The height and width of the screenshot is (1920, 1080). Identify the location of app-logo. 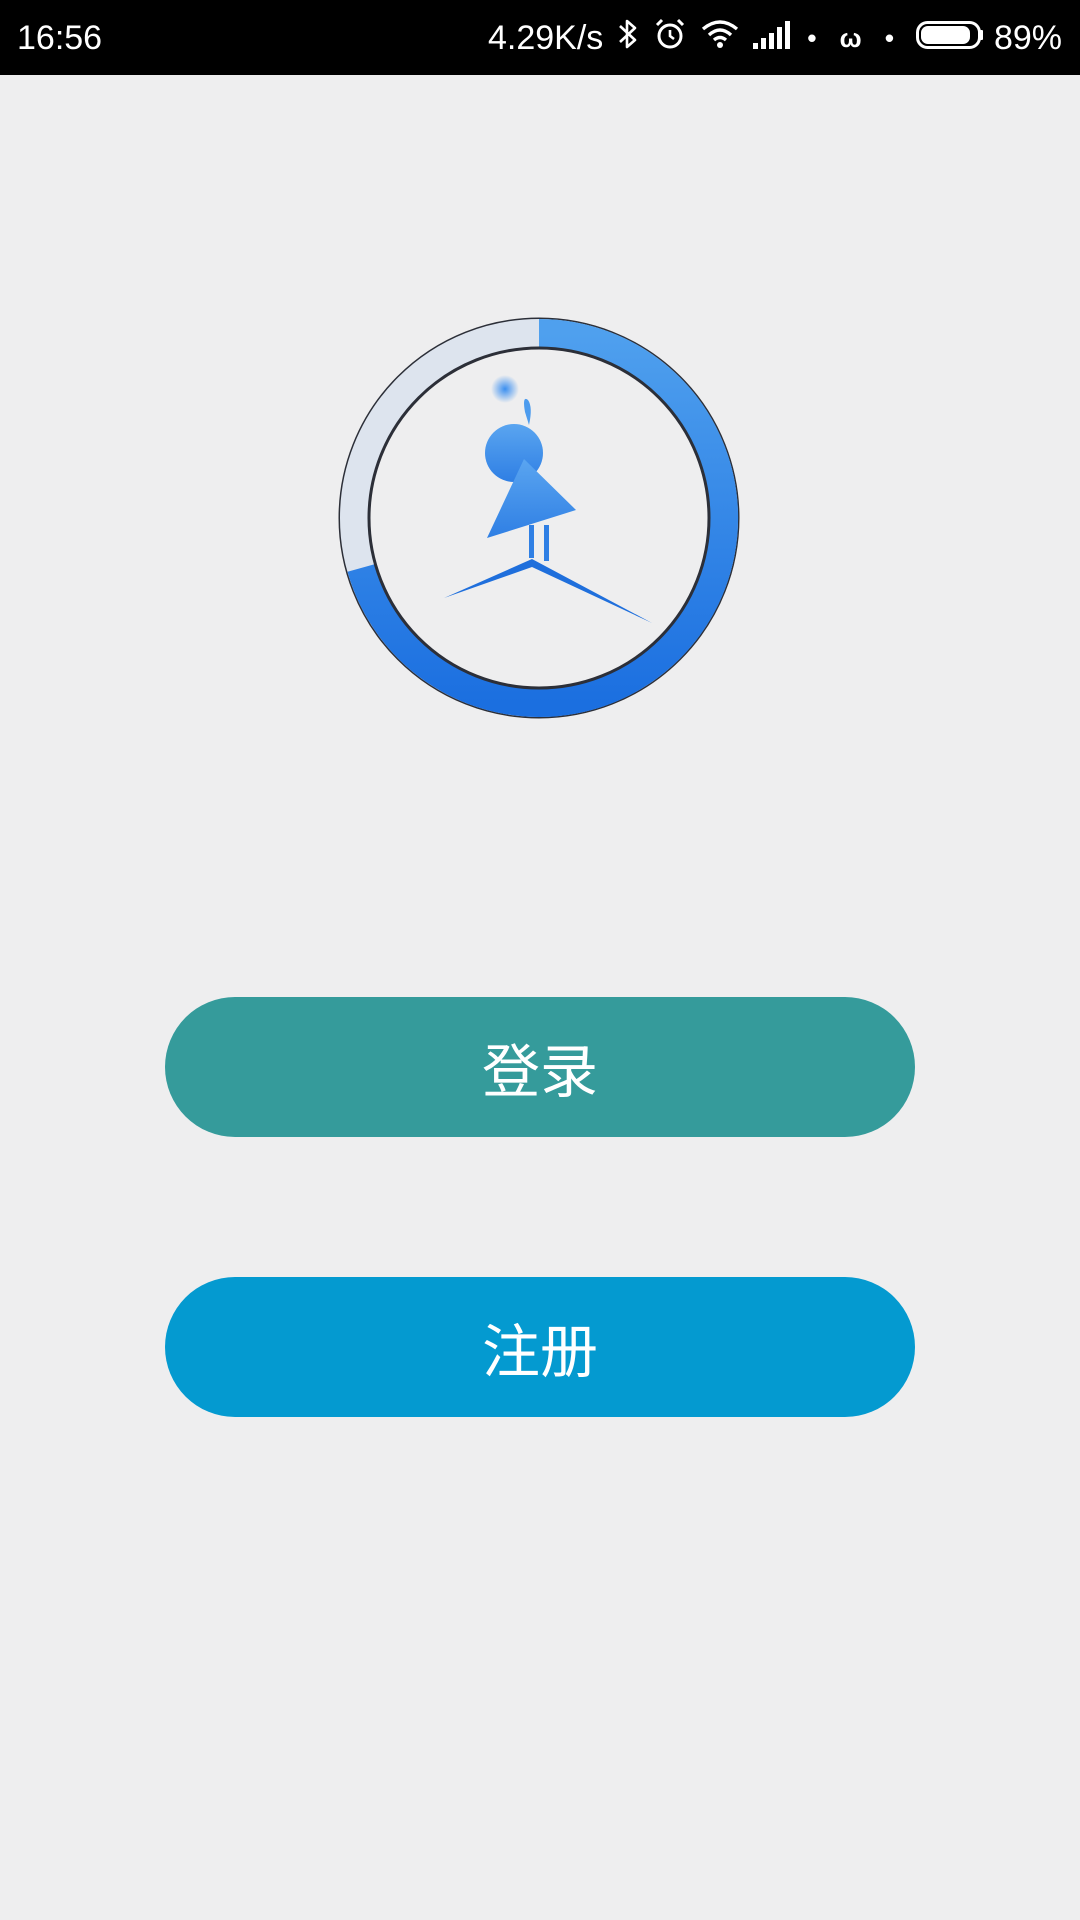
(539, 518).